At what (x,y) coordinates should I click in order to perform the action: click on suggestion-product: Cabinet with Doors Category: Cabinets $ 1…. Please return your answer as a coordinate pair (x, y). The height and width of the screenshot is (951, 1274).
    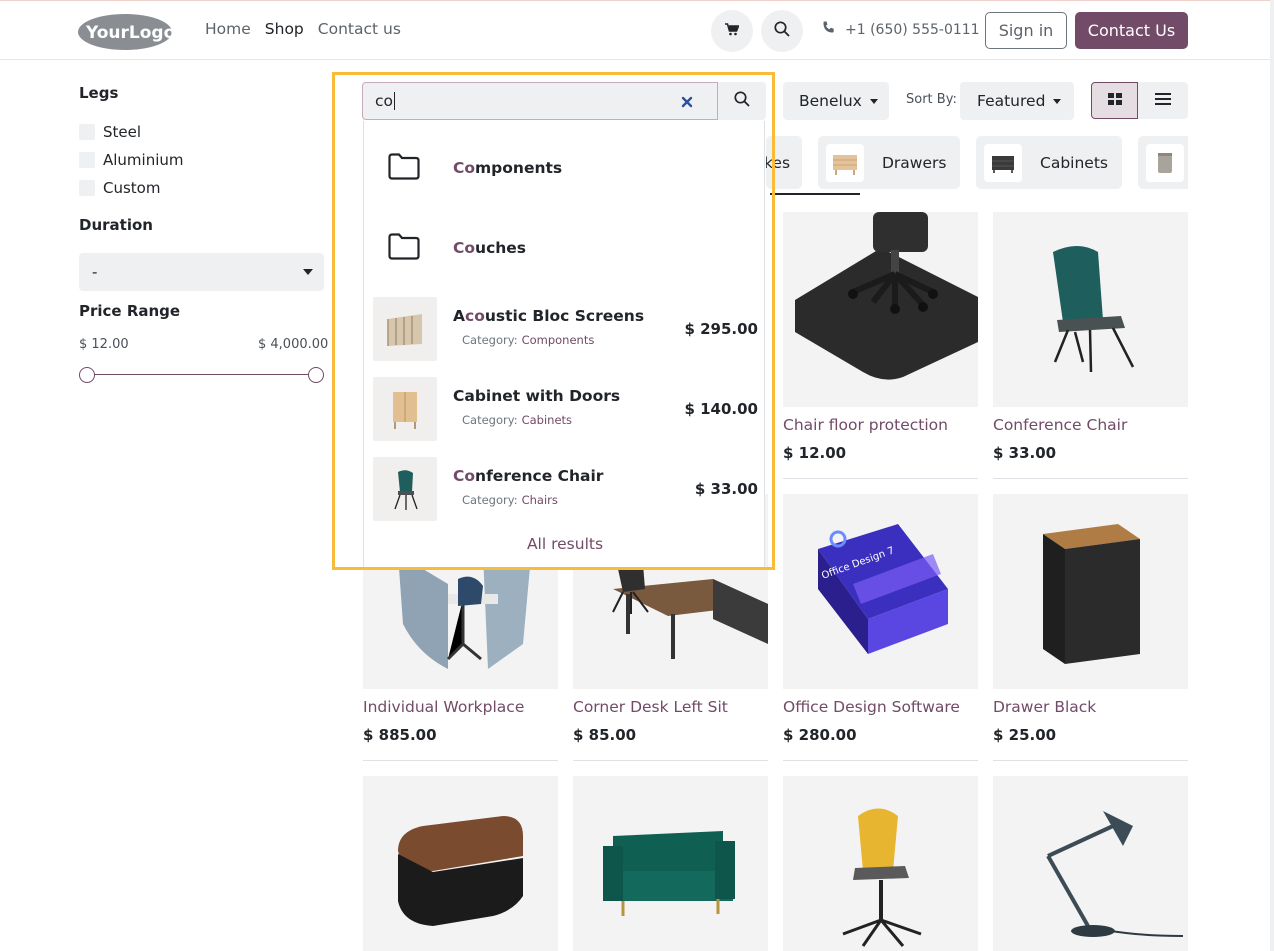
    Looking at the image, I should click on (565, 401).